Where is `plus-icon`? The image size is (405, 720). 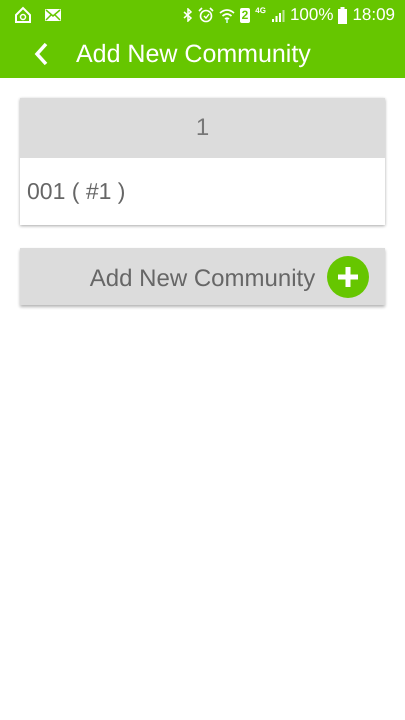
plus-icon is located at coordinates (348, 277).